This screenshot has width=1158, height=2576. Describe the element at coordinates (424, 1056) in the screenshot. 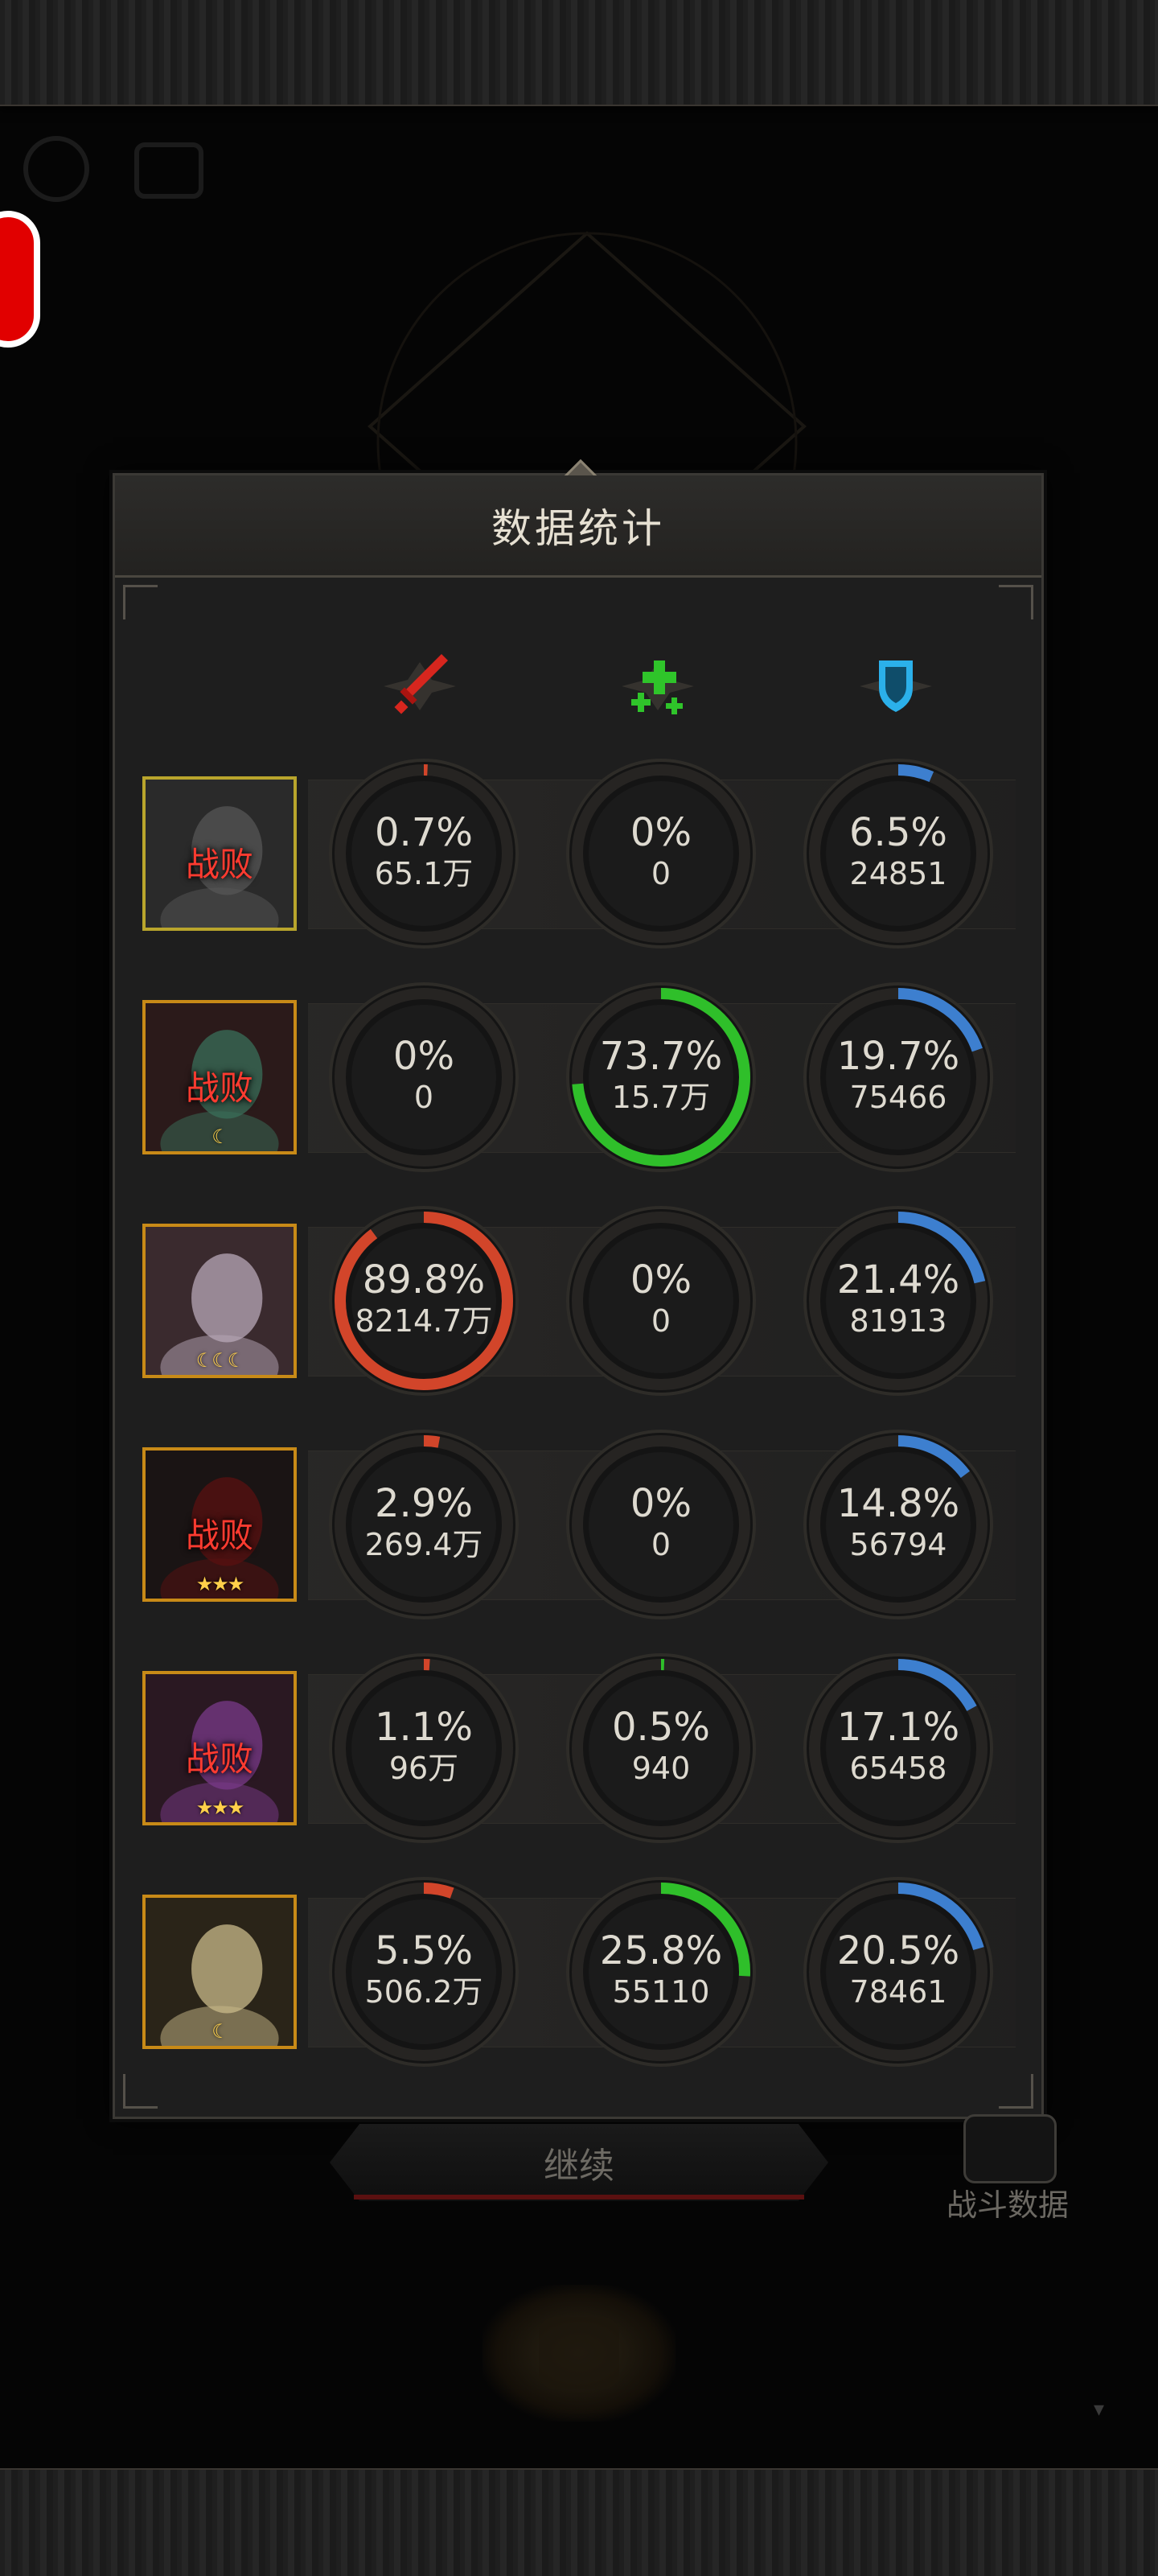

I see `damage-percent: 0%` at that location.